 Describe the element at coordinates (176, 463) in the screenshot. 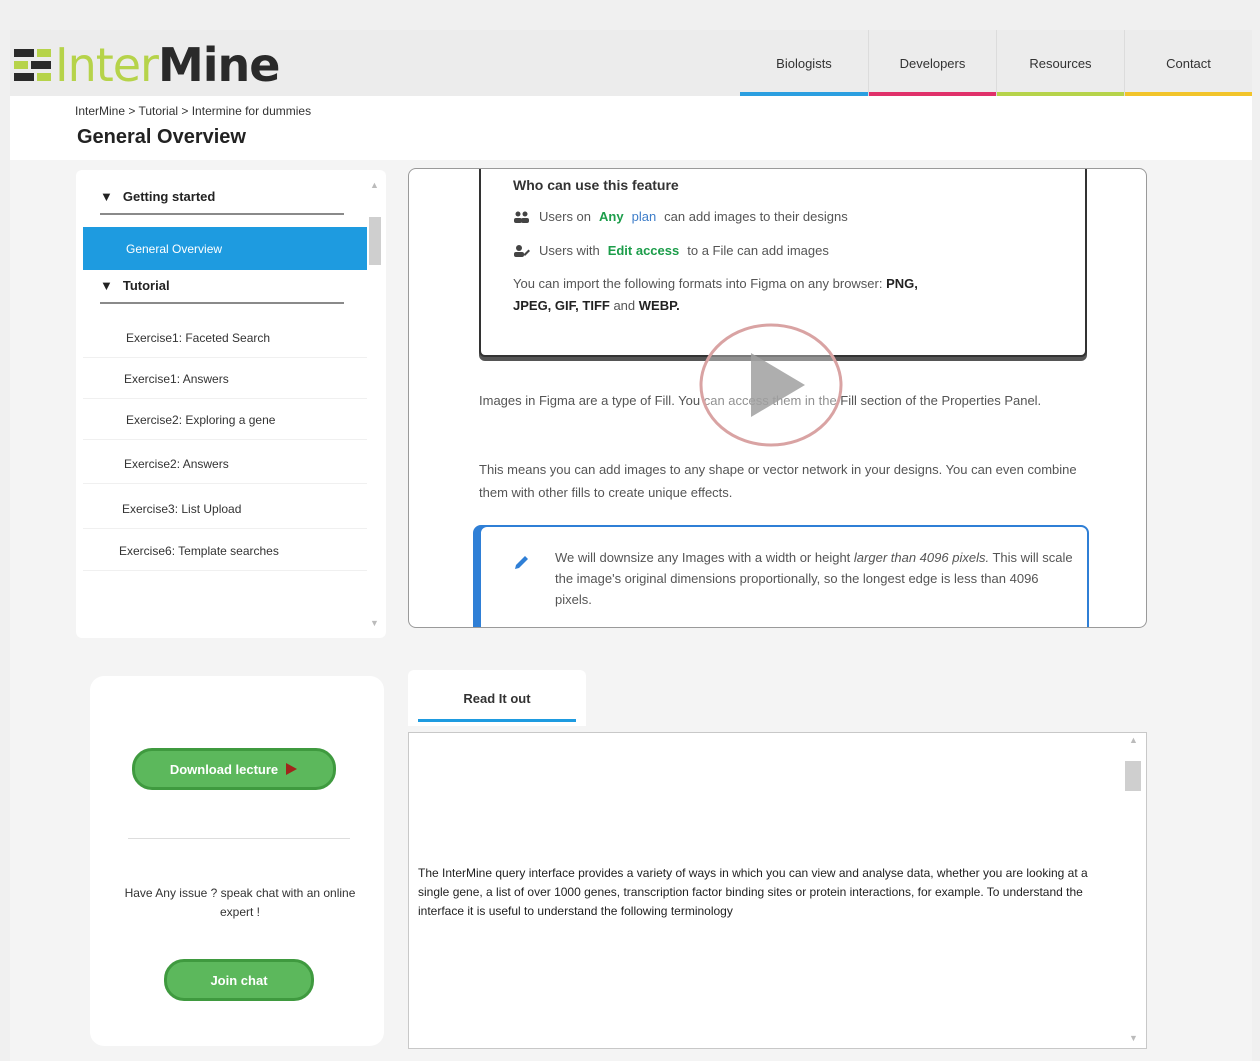

I see `sidebar-item-label: Exercise2: Answers` at that location.